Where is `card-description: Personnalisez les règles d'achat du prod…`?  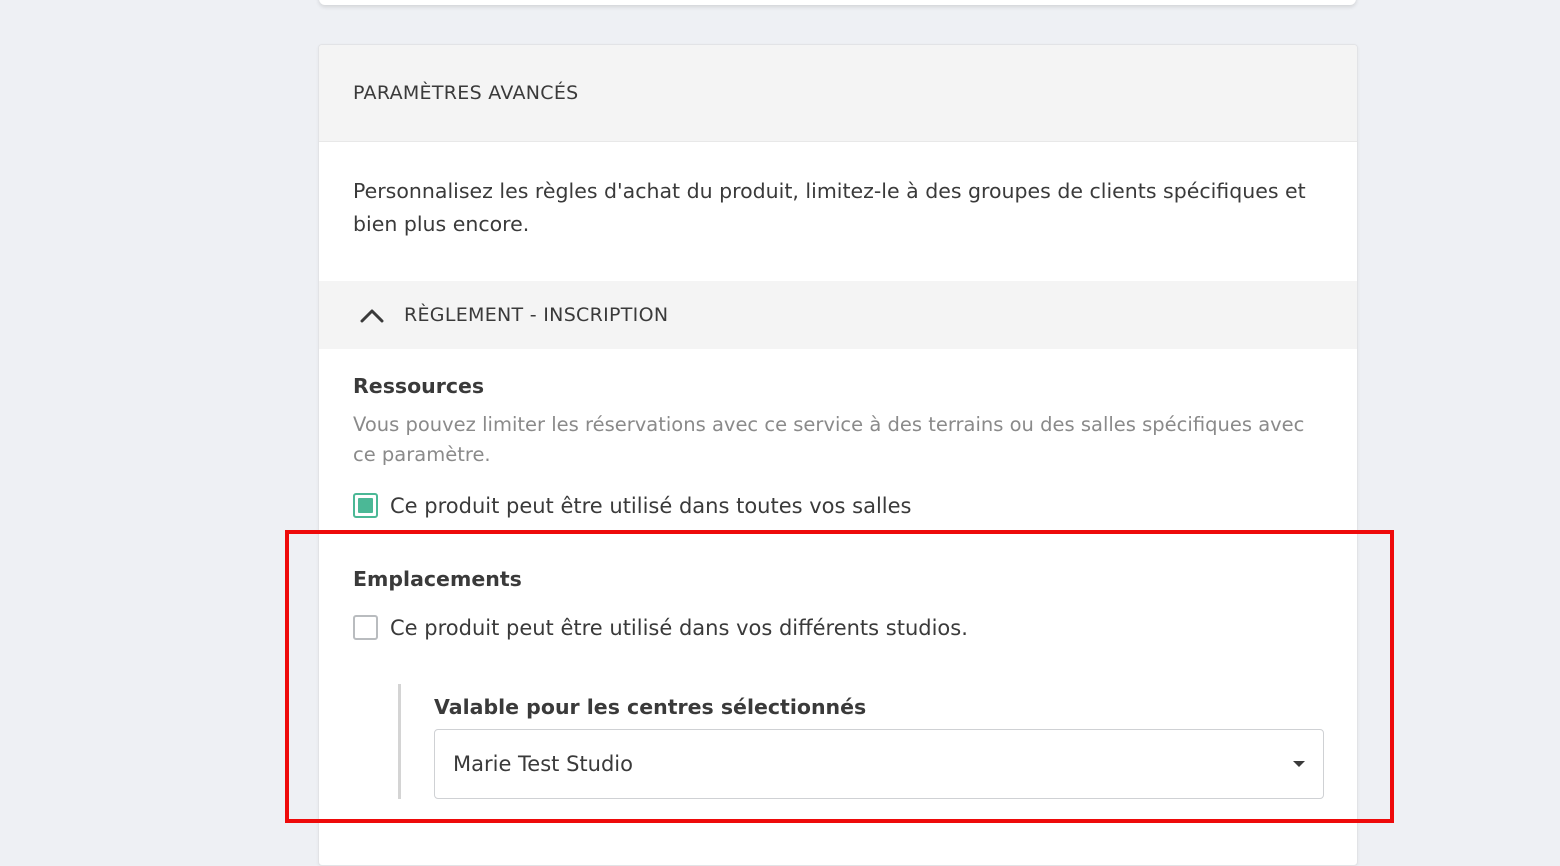 card-description: Personnalisez les règles d'achat du prod… is located at coordinates (829, 207).